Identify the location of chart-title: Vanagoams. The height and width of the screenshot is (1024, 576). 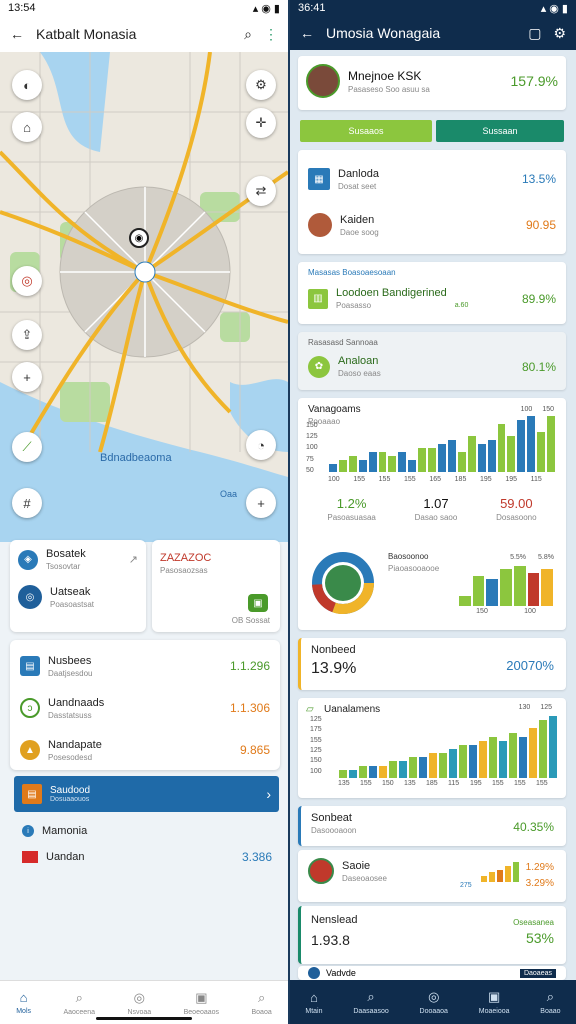
(334, 409).